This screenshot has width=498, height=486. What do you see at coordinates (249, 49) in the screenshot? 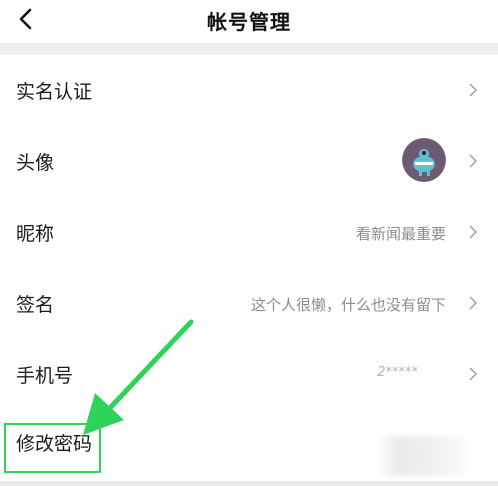
I see `section-divider` at bounding box center [249, 49].